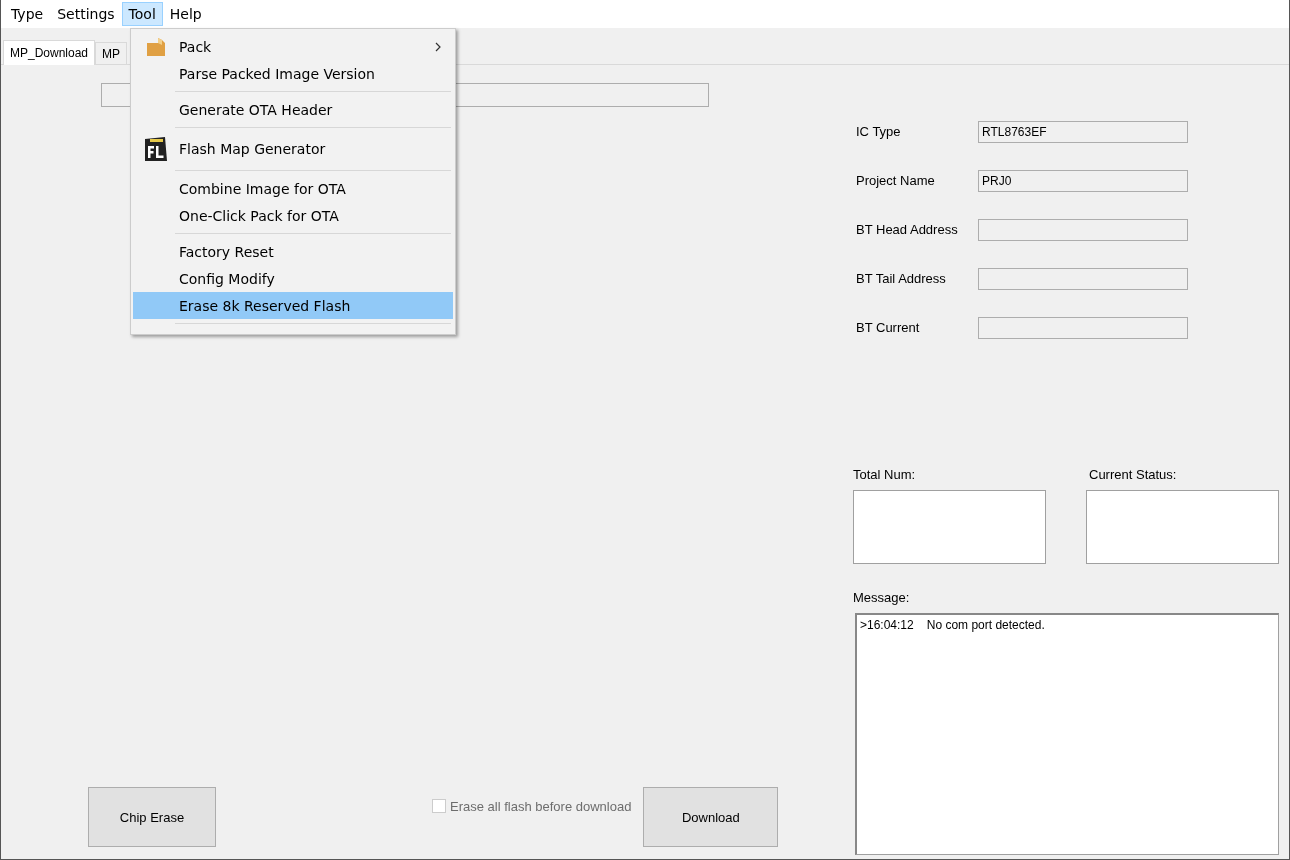 This screenshot has width=1290, height=860. I want to click on menu-entry: Parse Packed Image Version, so click(293, 73).